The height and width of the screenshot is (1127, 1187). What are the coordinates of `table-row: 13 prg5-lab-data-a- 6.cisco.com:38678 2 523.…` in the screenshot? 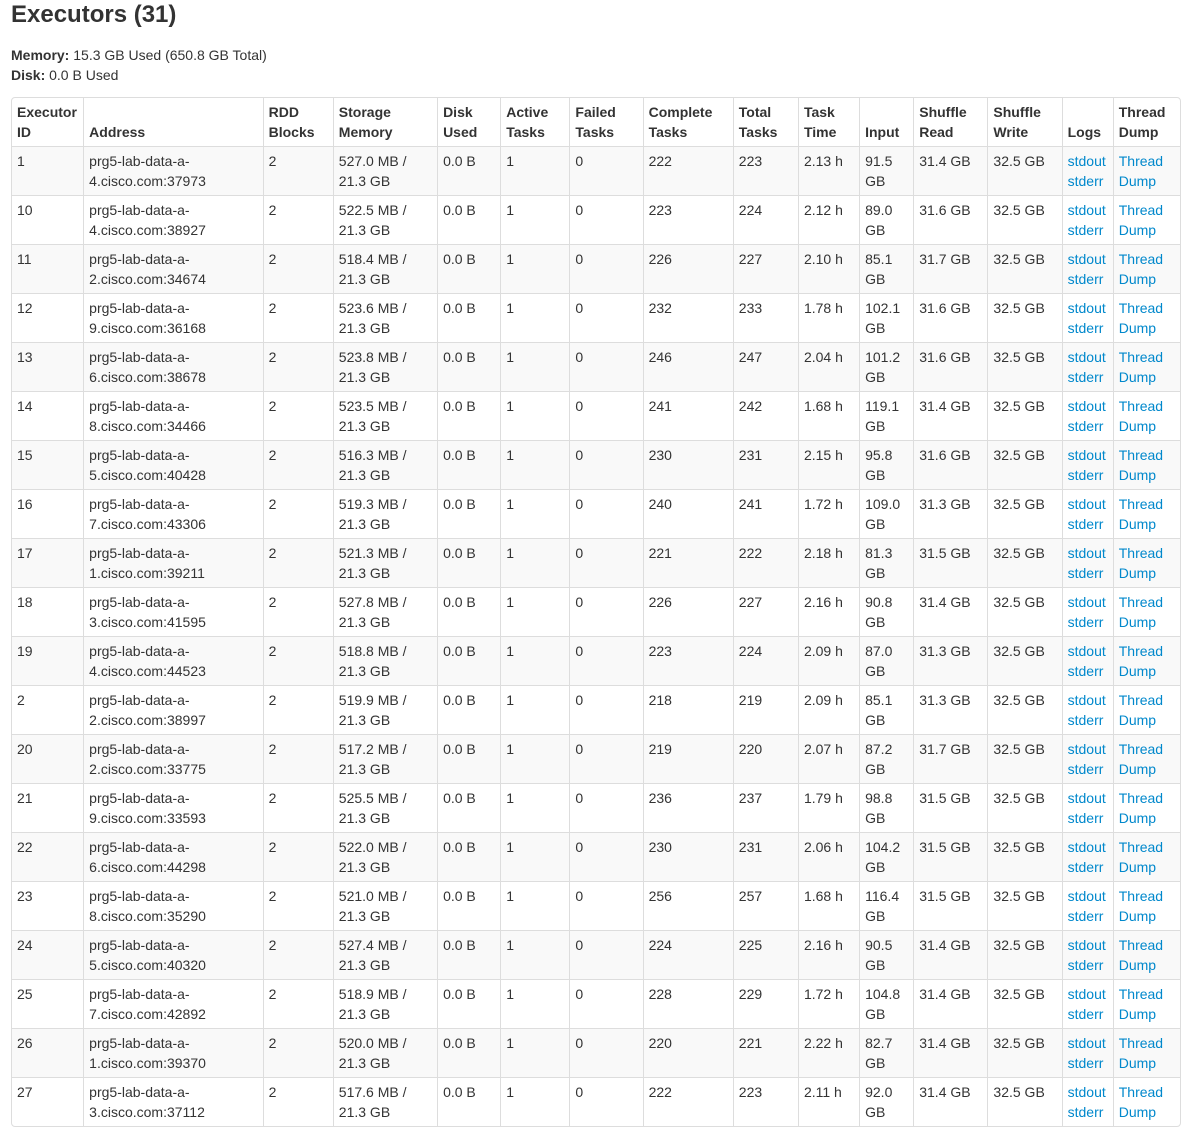 It's located at (596, 366).